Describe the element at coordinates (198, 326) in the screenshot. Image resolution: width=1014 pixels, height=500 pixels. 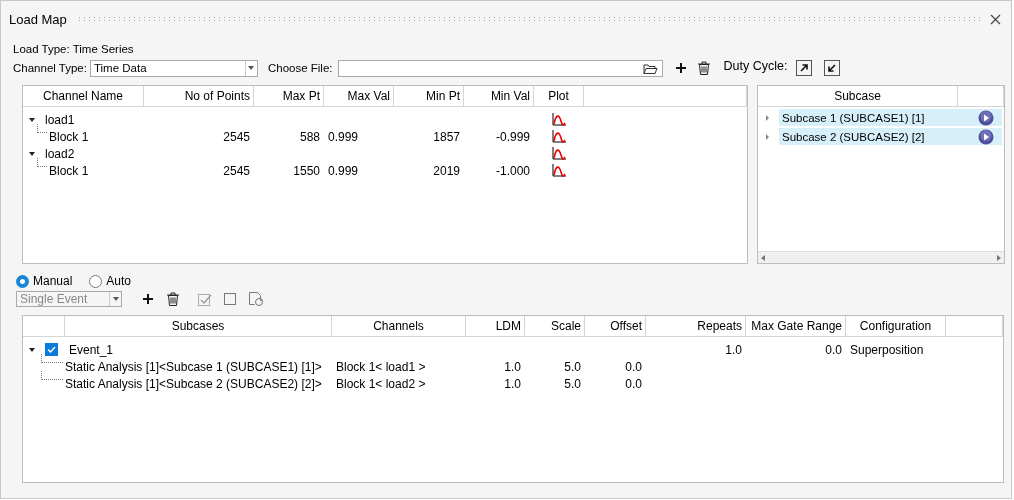
I see `column-header: Subcases` at that location.